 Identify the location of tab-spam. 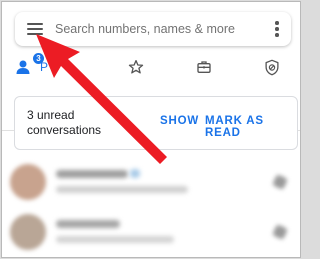
(272, 67).